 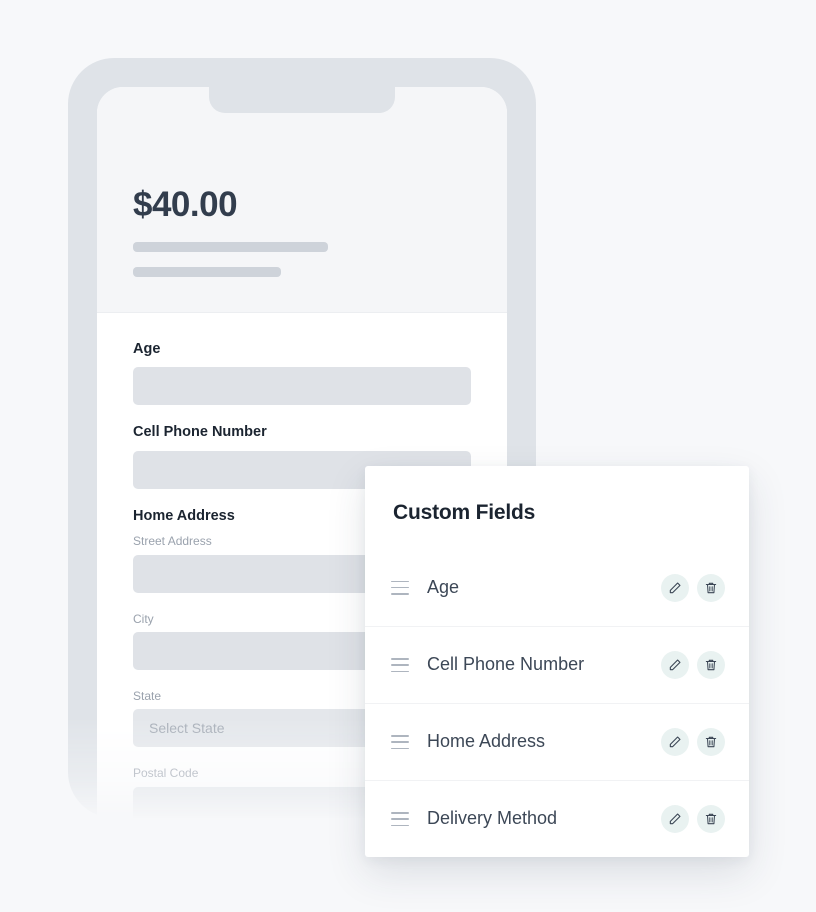 What do you see at coordinates (557, 741) in the screenshot?
I see `table-row: Home Address` at bounding box center [557, 741].